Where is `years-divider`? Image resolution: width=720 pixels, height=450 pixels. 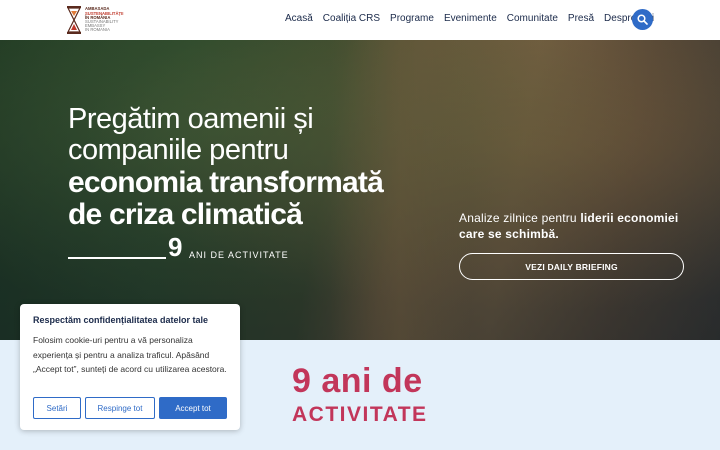
years-divider is located at coordinates (117, 258).